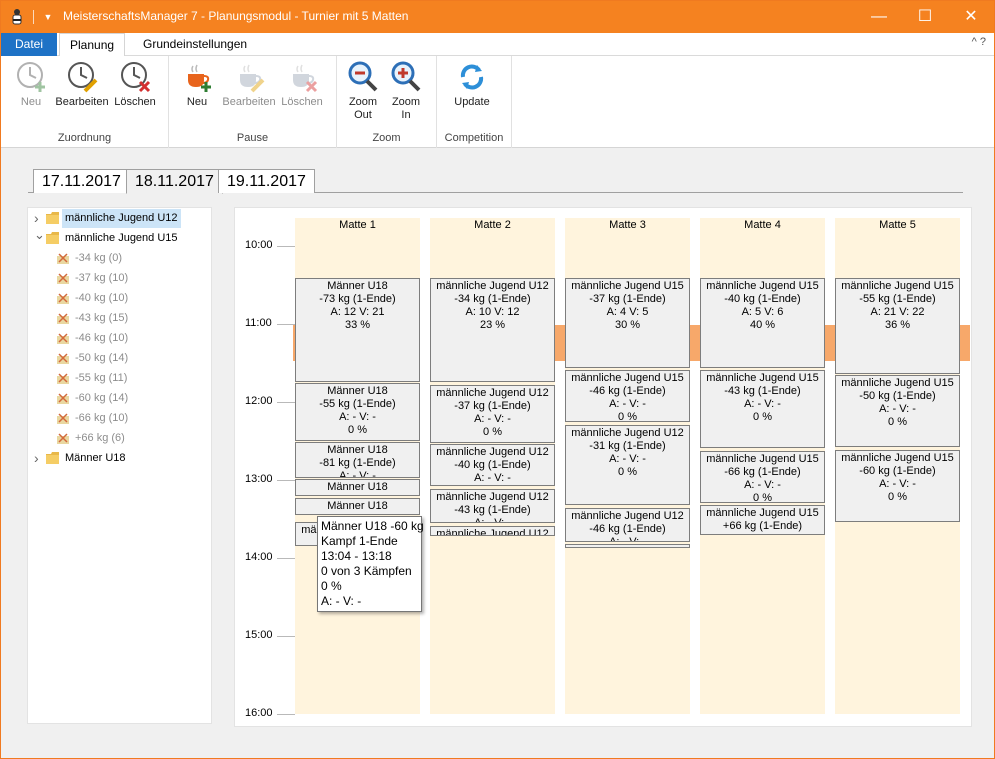  I want to click on tree-item-label: Männer U18, so click(95, 458).